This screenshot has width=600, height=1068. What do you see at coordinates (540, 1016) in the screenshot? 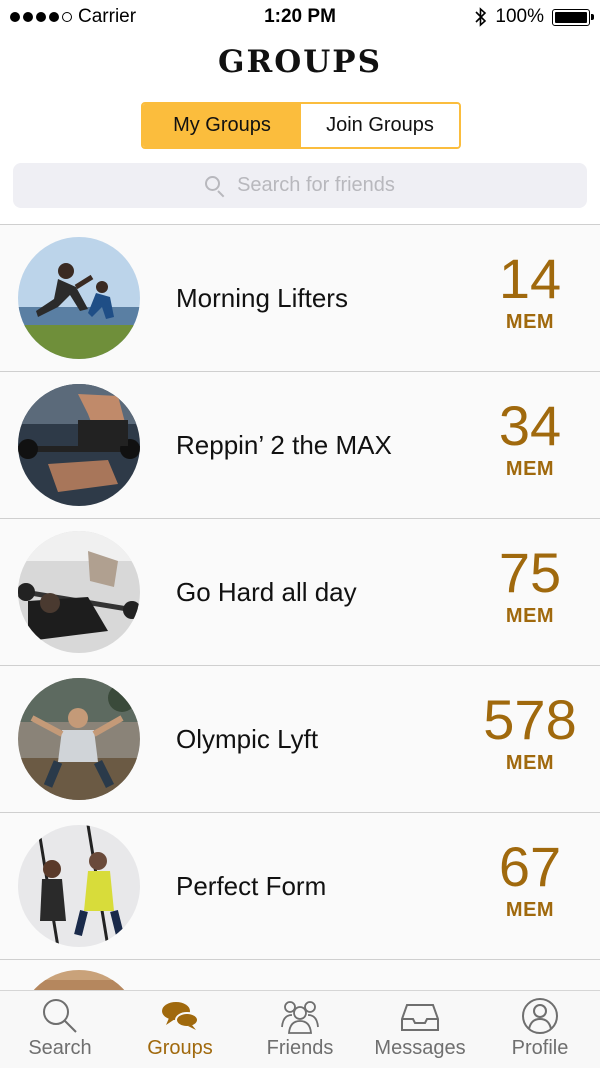
I see `person-circle-icon` at bounding box center [540, 1016].